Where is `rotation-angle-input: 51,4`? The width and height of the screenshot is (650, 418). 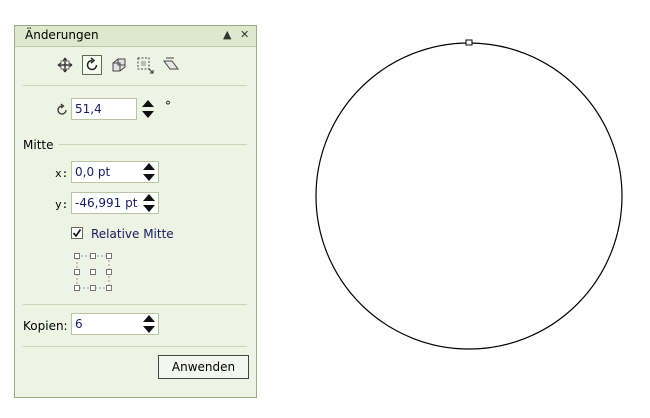 rotation-angle-input: 51,4 is located at coordinates (104, 109).